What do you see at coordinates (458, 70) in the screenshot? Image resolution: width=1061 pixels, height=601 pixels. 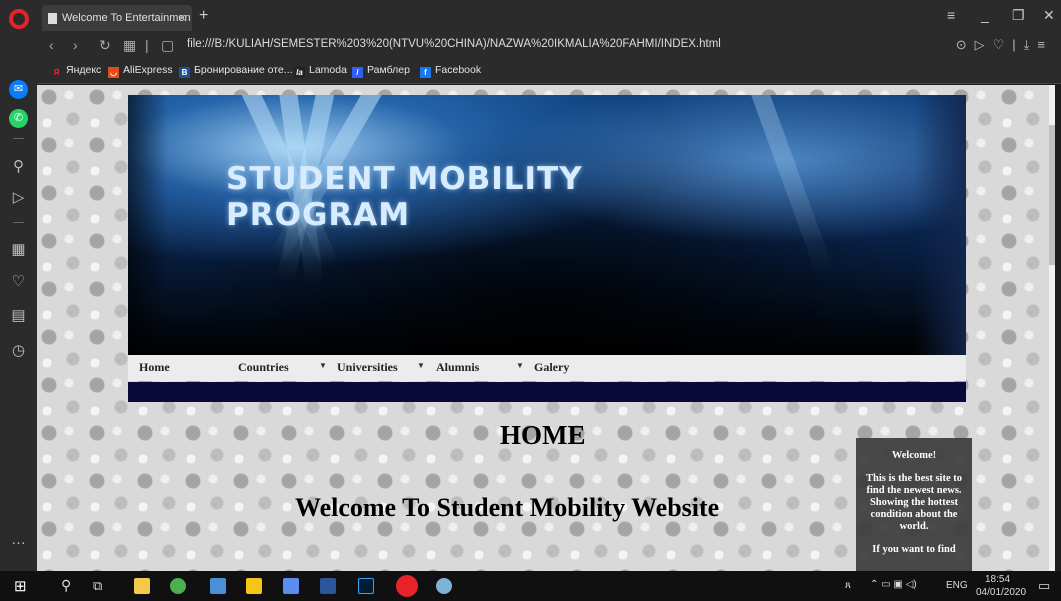 I see `bookmark-label: Facebook` at bounding box center [458, 70].